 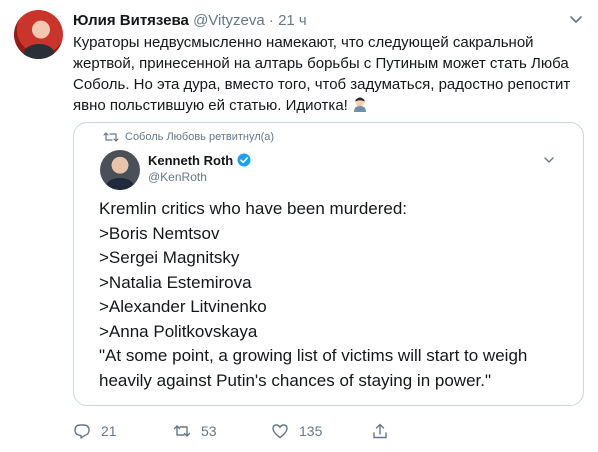 What do you see at coordinates (253, 208) in the screenshot?
I see `quoted-line: Kremlin critics who have been murdered:` at bounding box center [253, 208].